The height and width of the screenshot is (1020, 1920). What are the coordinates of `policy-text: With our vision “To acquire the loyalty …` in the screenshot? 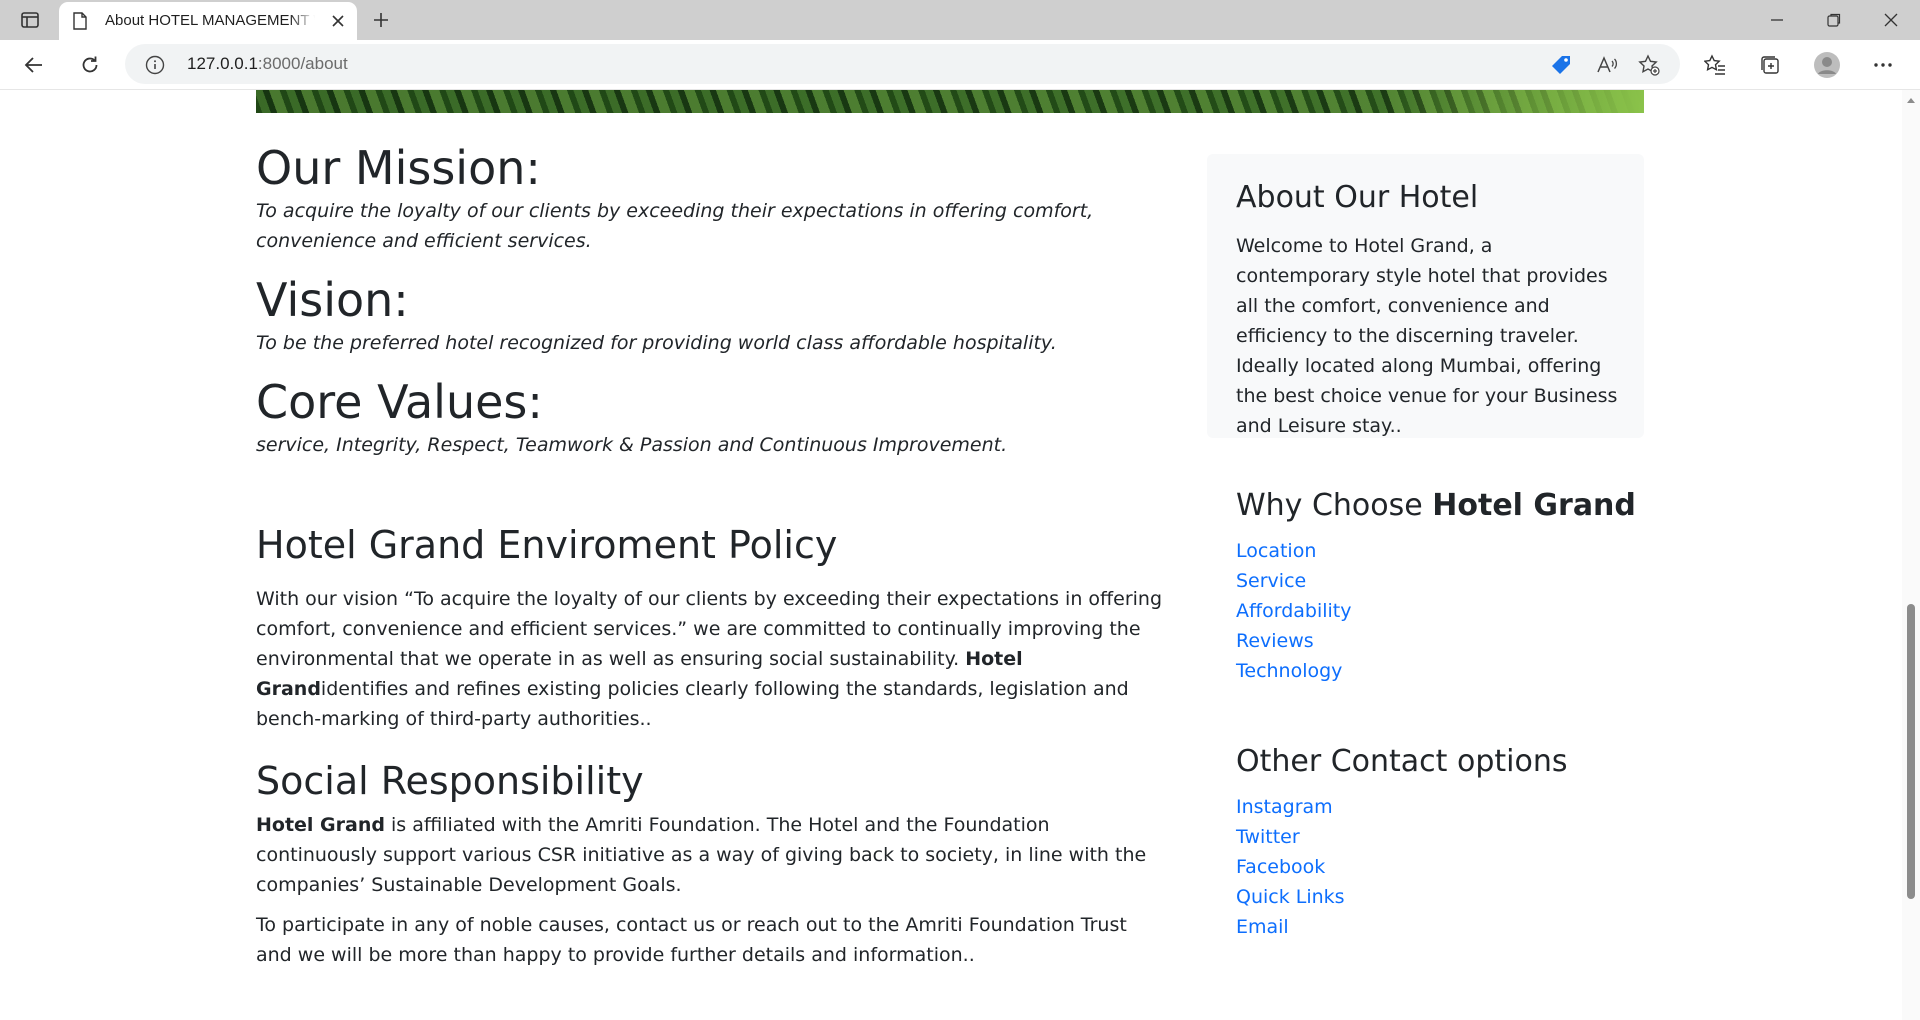 It's located at (712, 659).